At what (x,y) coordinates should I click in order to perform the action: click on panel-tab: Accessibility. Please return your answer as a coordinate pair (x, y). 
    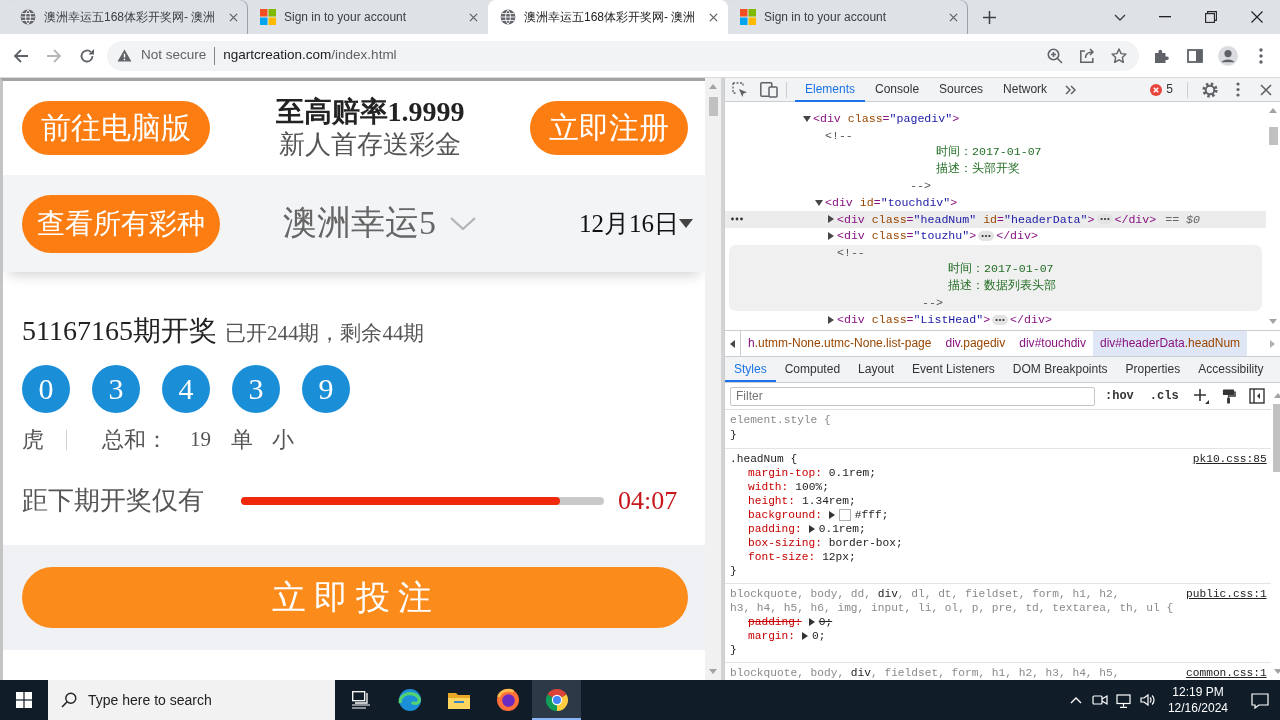
    Looking at the image, I should click on (1231, 369).